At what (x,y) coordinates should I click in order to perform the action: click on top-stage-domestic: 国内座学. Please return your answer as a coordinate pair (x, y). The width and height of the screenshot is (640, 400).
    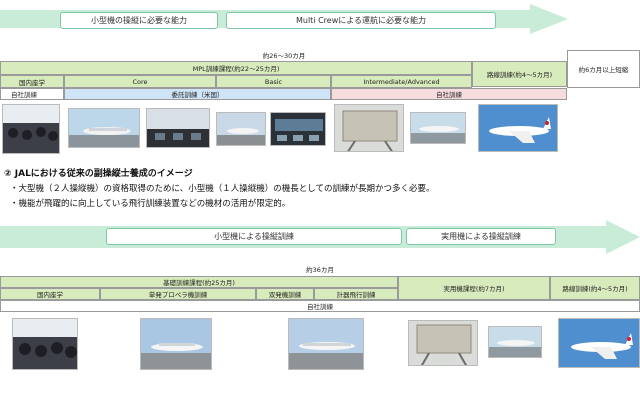
    Looking at the image, I should click on (32, 81).